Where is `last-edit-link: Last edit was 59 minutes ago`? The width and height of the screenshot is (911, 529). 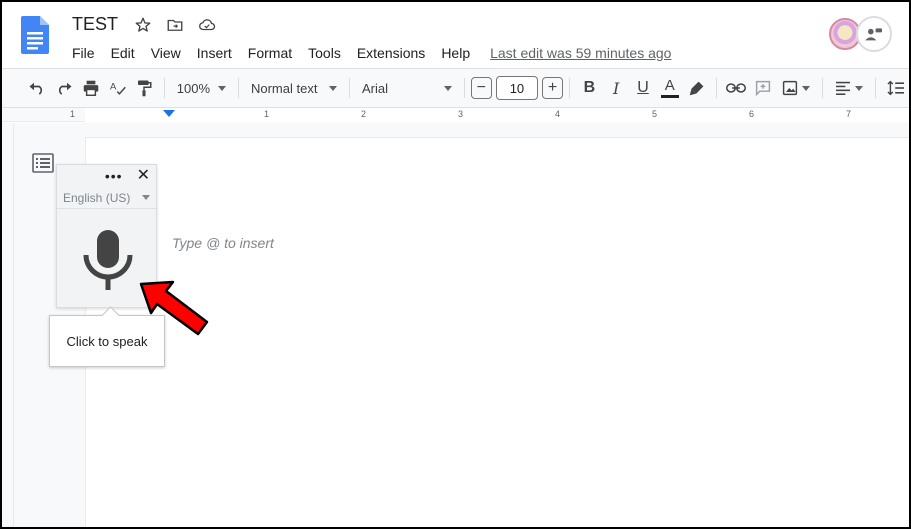
last-edit-link: Last edit was 59 minutes ago is located at coordinates (580, 53).